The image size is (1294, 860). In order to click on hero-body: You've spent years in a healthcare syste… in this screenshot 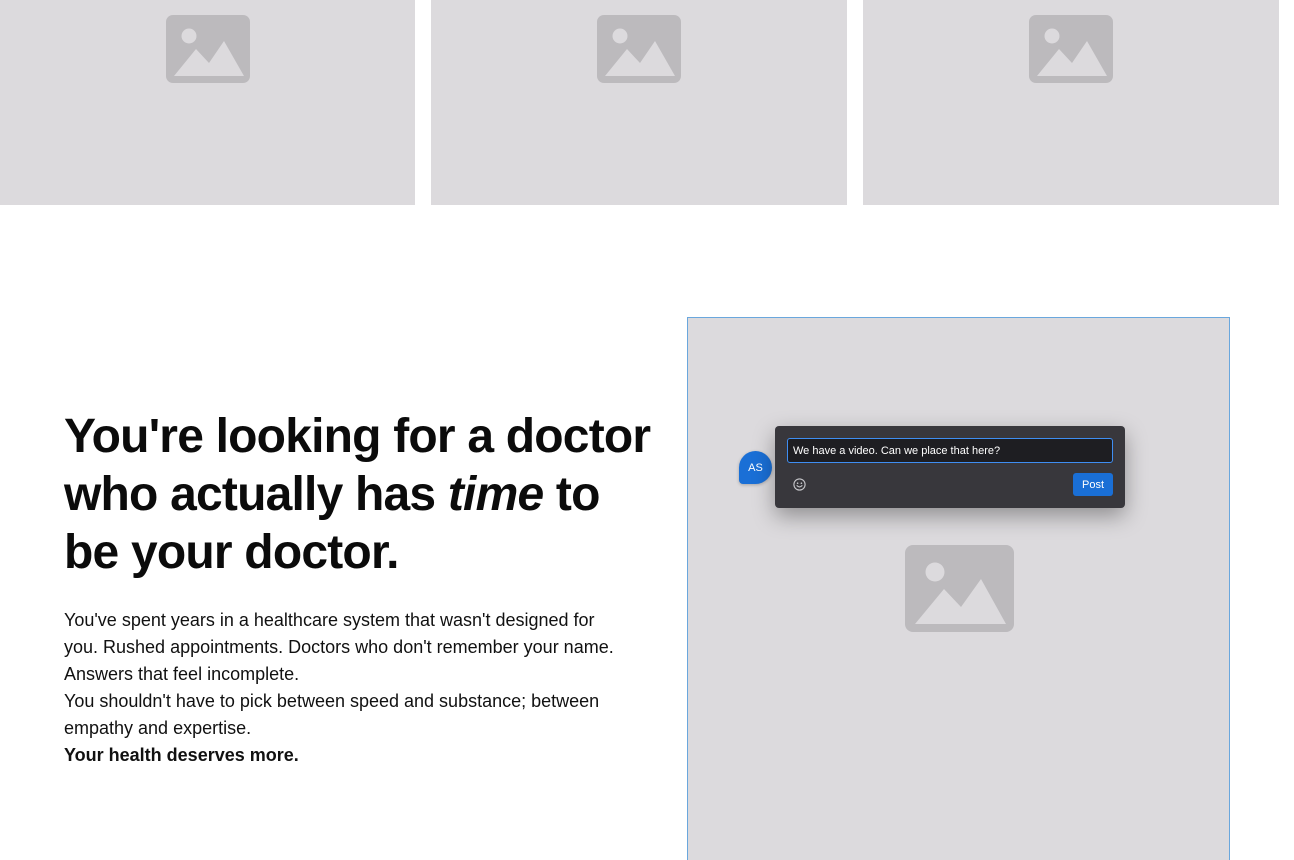, I will do `click(344, 688)`.